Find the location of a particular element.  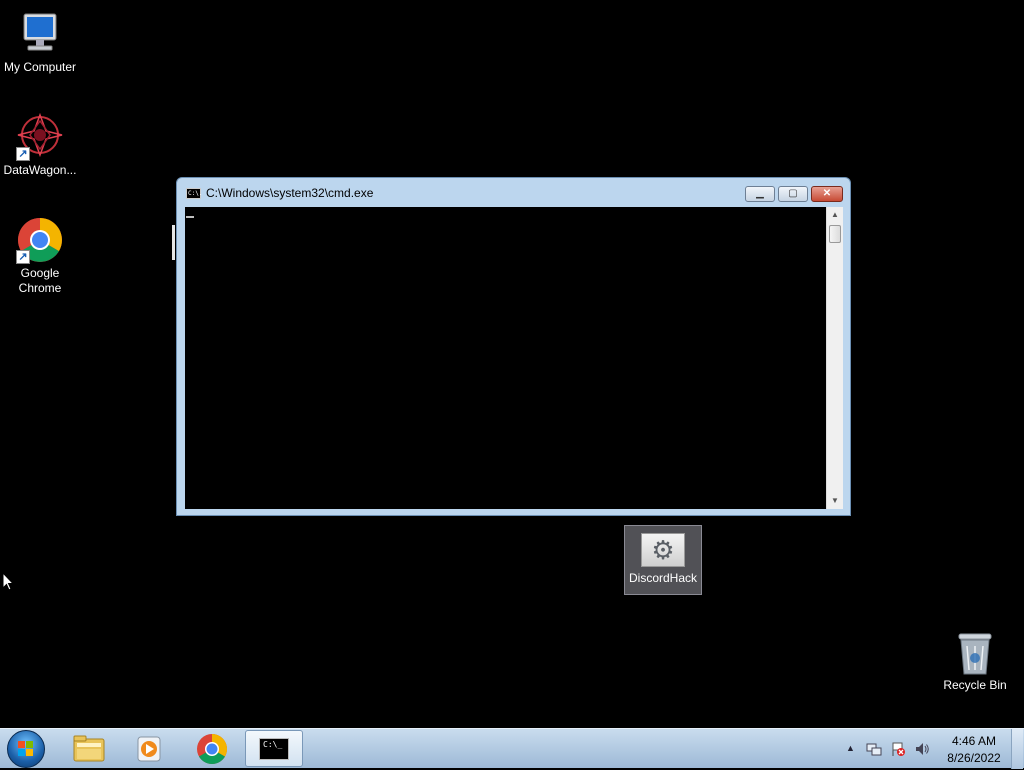

cmd-icon: C:\_ is located at coordinates (274, 749).